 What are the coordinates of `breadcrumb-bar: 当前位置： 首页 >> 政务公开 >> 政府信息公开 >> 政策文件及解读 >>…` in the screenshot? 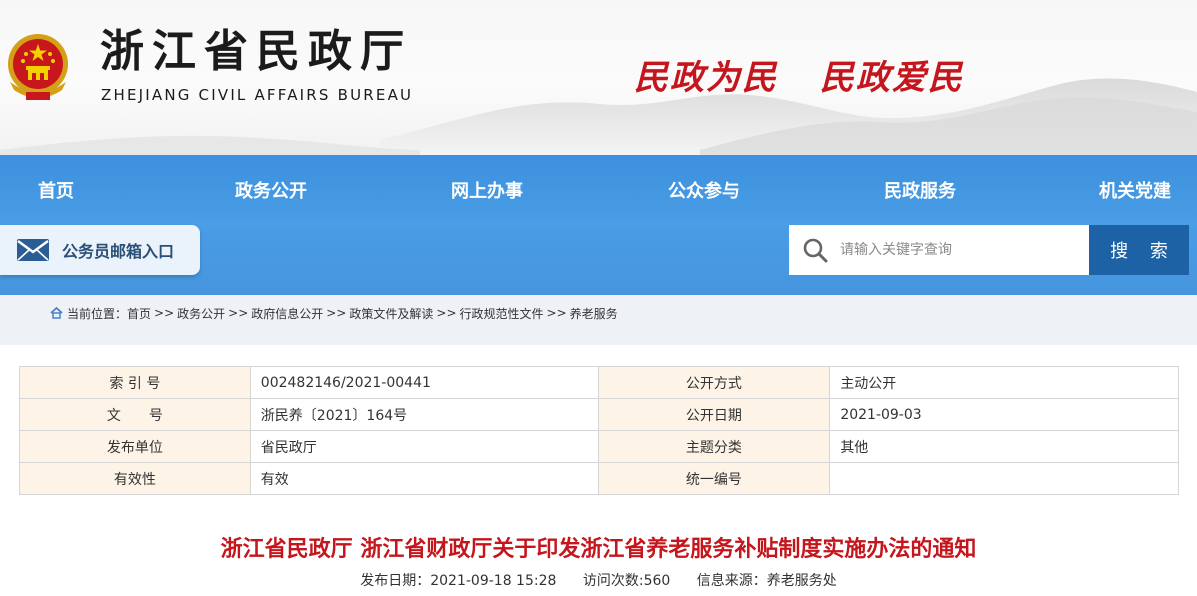 It's located at (598, 320).